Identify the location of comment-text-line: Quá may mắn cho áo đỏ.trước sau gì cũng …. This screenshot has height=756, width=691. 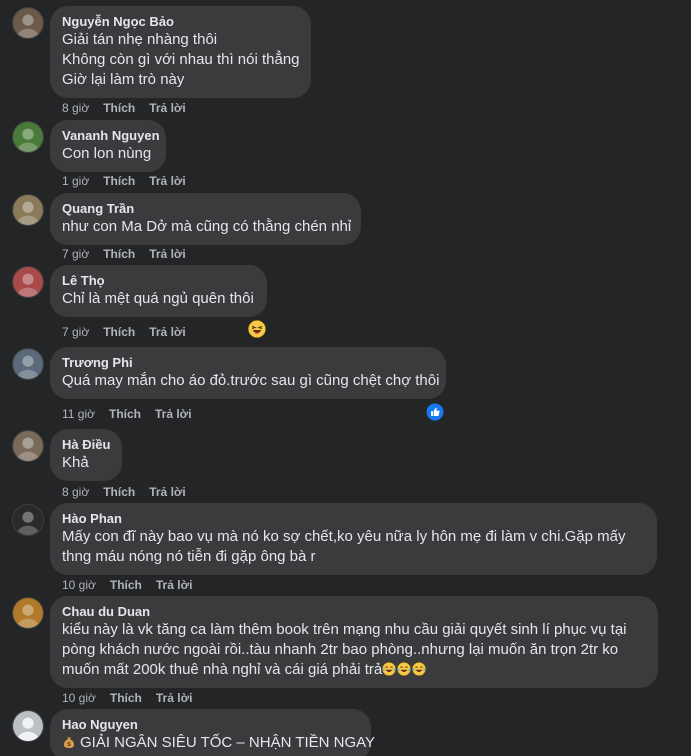
(250, 381).